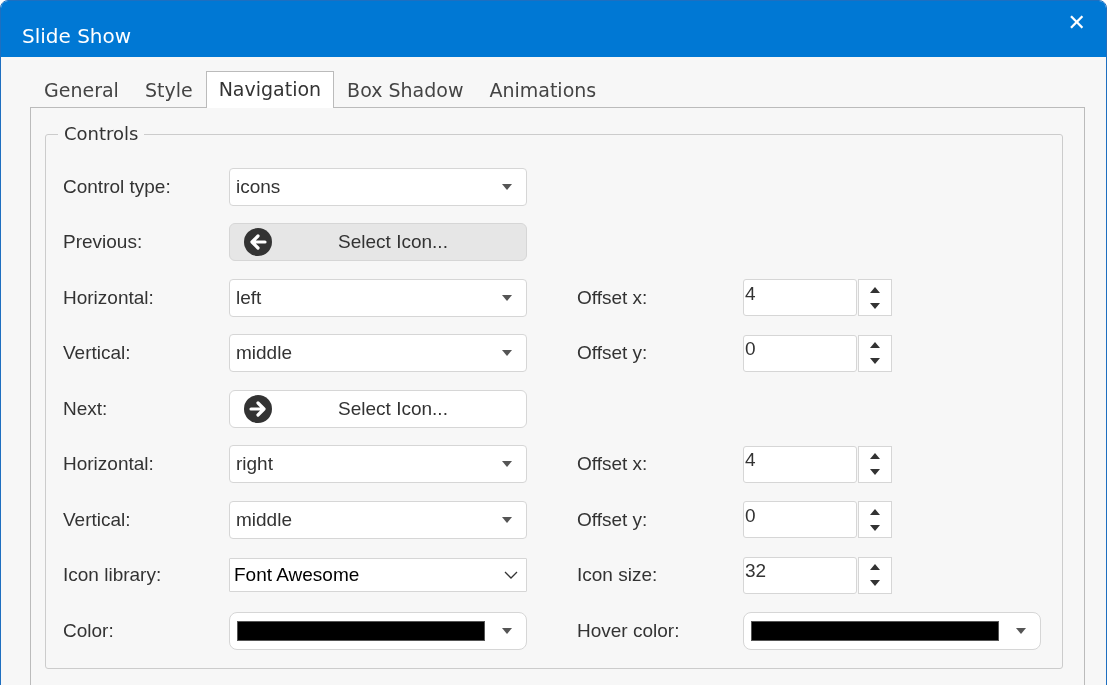 The height and width of the screenshot is (685, 1107). Describe the element at coordinates (258, 408) in the screenshot. I see `arrow-right-circle-icon` at that location.